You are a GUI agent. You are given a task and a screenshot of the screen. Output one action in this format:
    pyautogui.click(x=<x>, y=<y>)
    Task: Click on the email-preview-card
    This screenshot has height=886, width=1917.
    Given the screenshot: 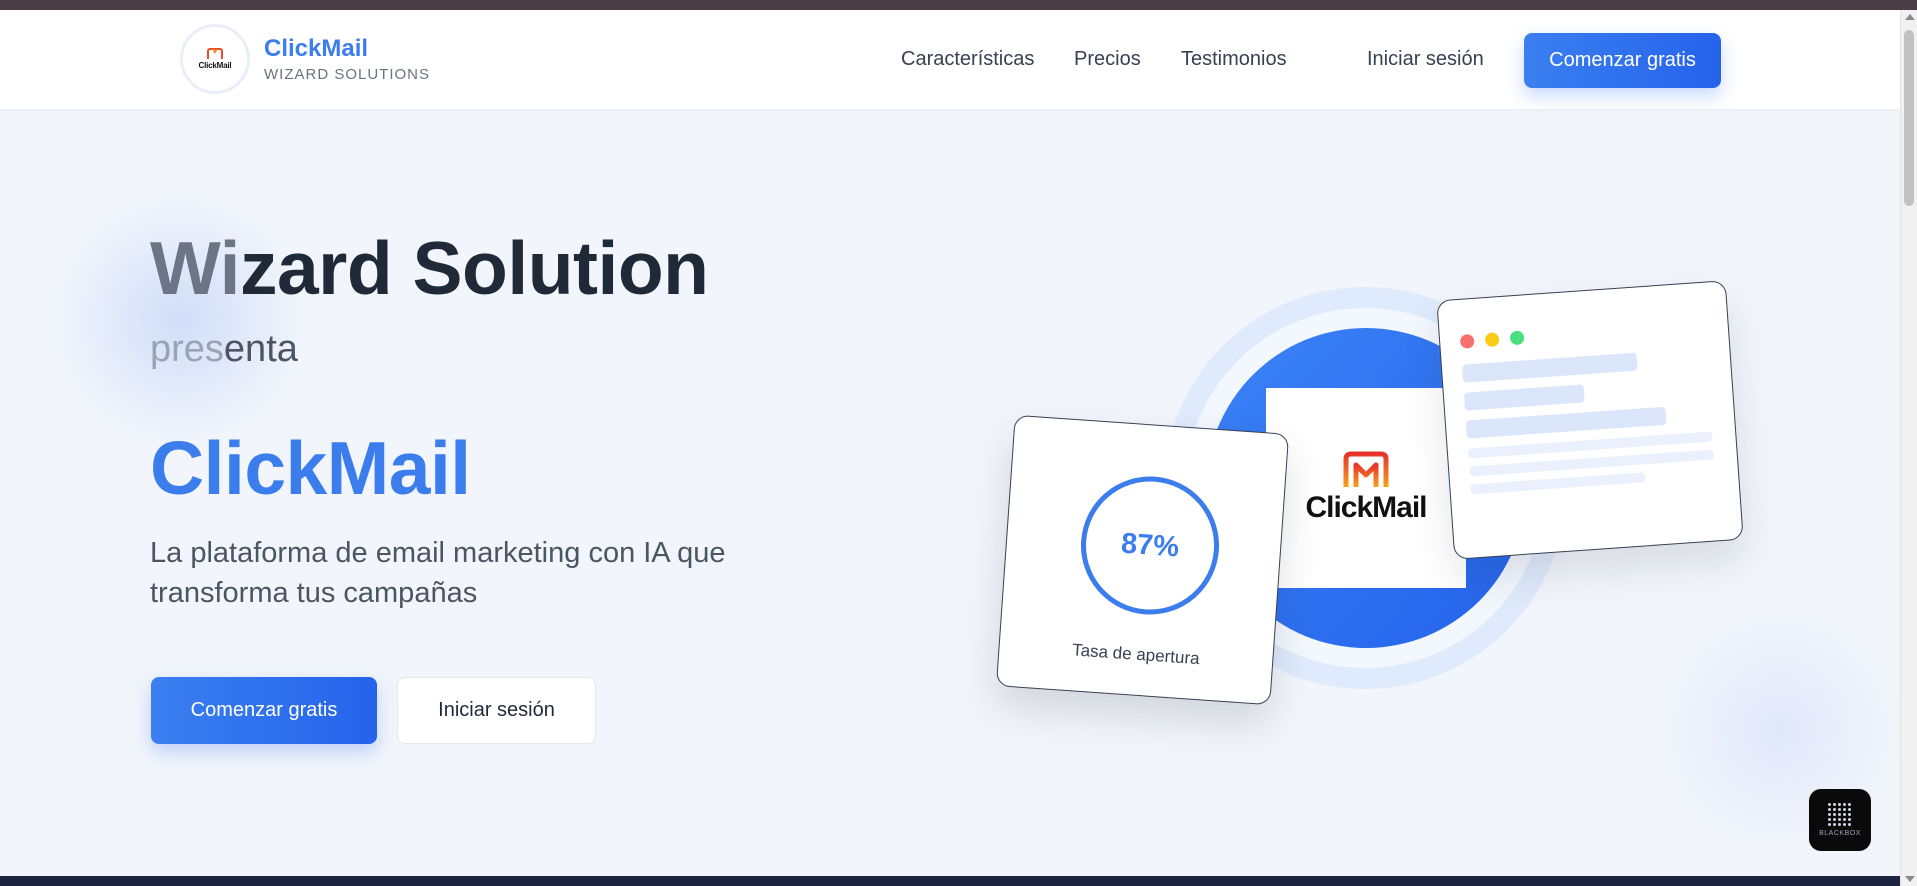 What is the action you would take?
    pyautogui.click(x=1590, y=420)
    